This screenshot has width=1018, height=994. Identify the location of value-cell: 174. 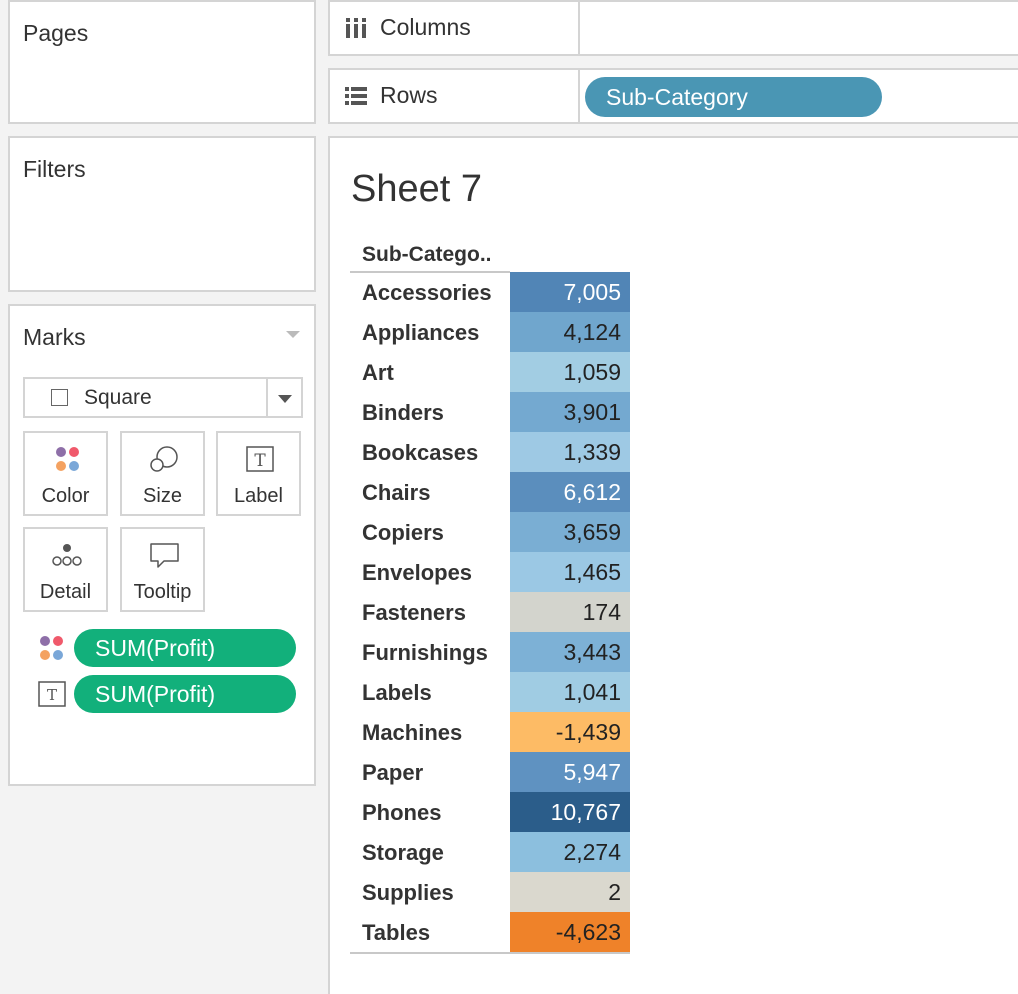
(570, 612).